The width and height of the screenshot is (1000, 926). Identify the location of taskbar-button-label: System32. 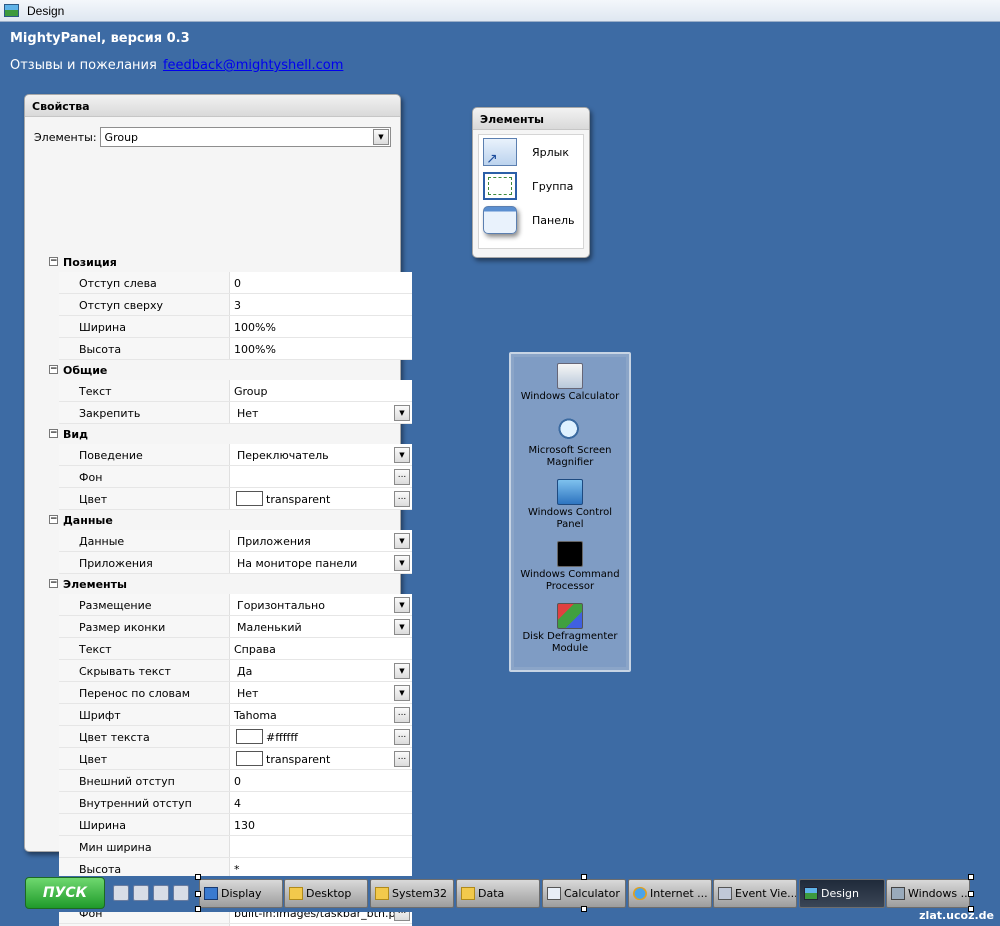
(420, 893).